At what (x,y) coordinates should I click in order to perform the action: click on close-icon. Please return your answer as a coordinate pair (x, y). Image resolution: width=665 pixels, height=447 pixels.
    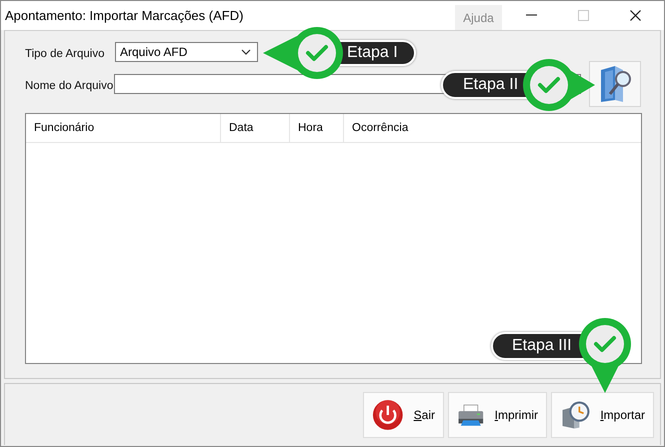
    Looking at the image, I should click on (635, 15).